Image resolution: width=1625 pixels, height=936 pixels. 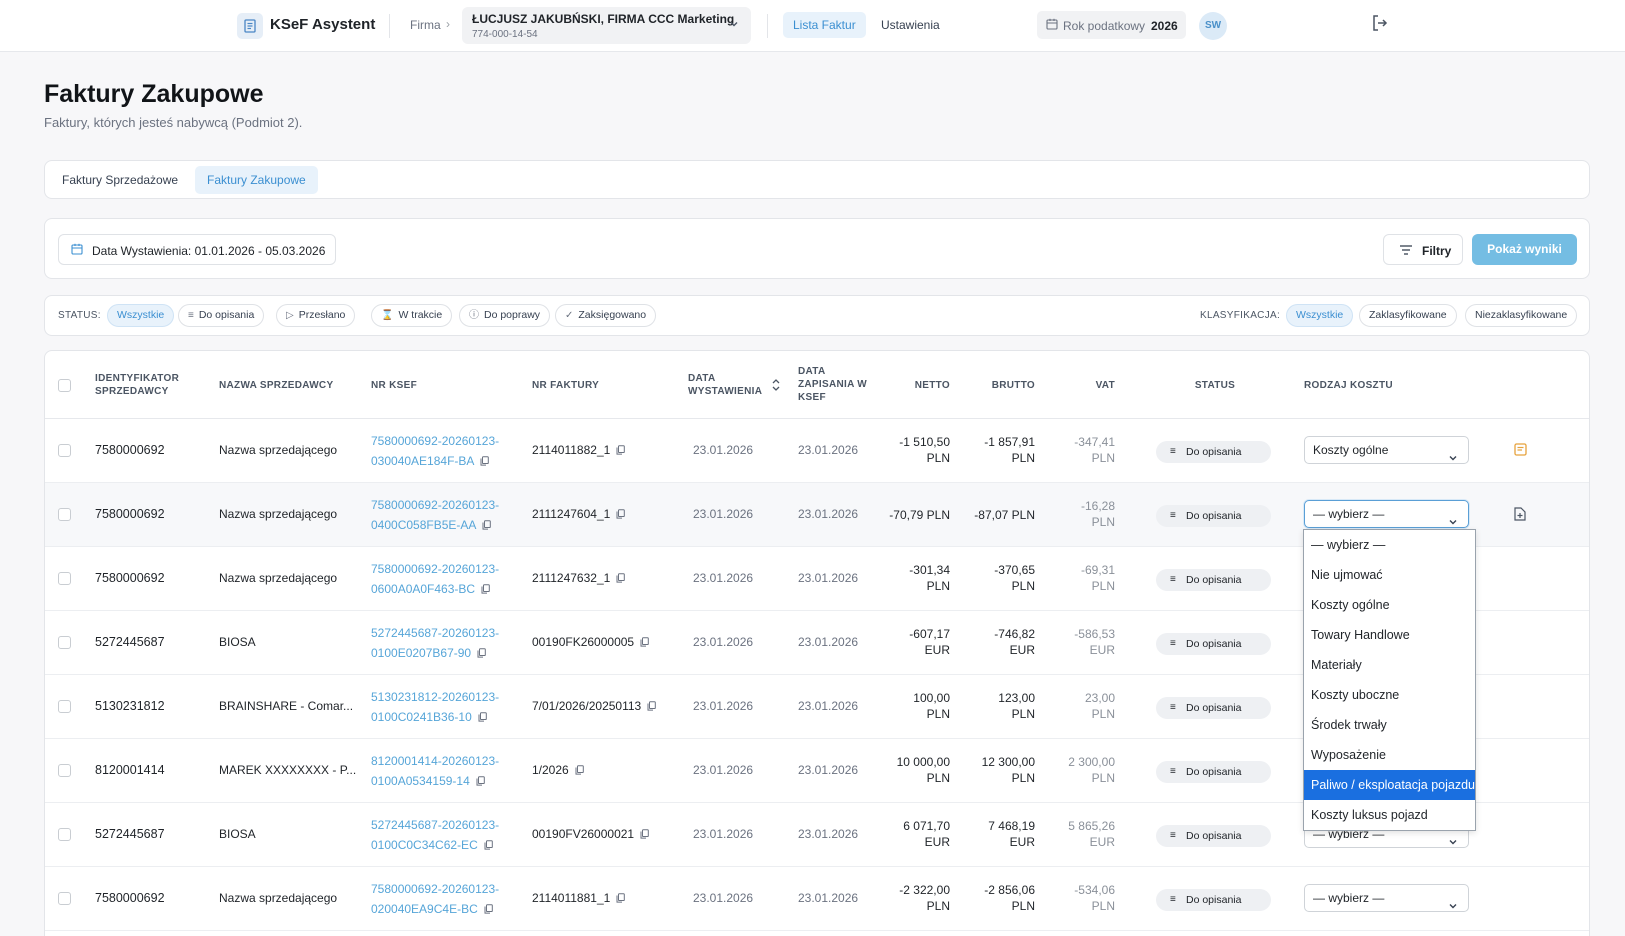 I want to click on vat-amount: -16,28 PLN, so click(x=1080, y=514).